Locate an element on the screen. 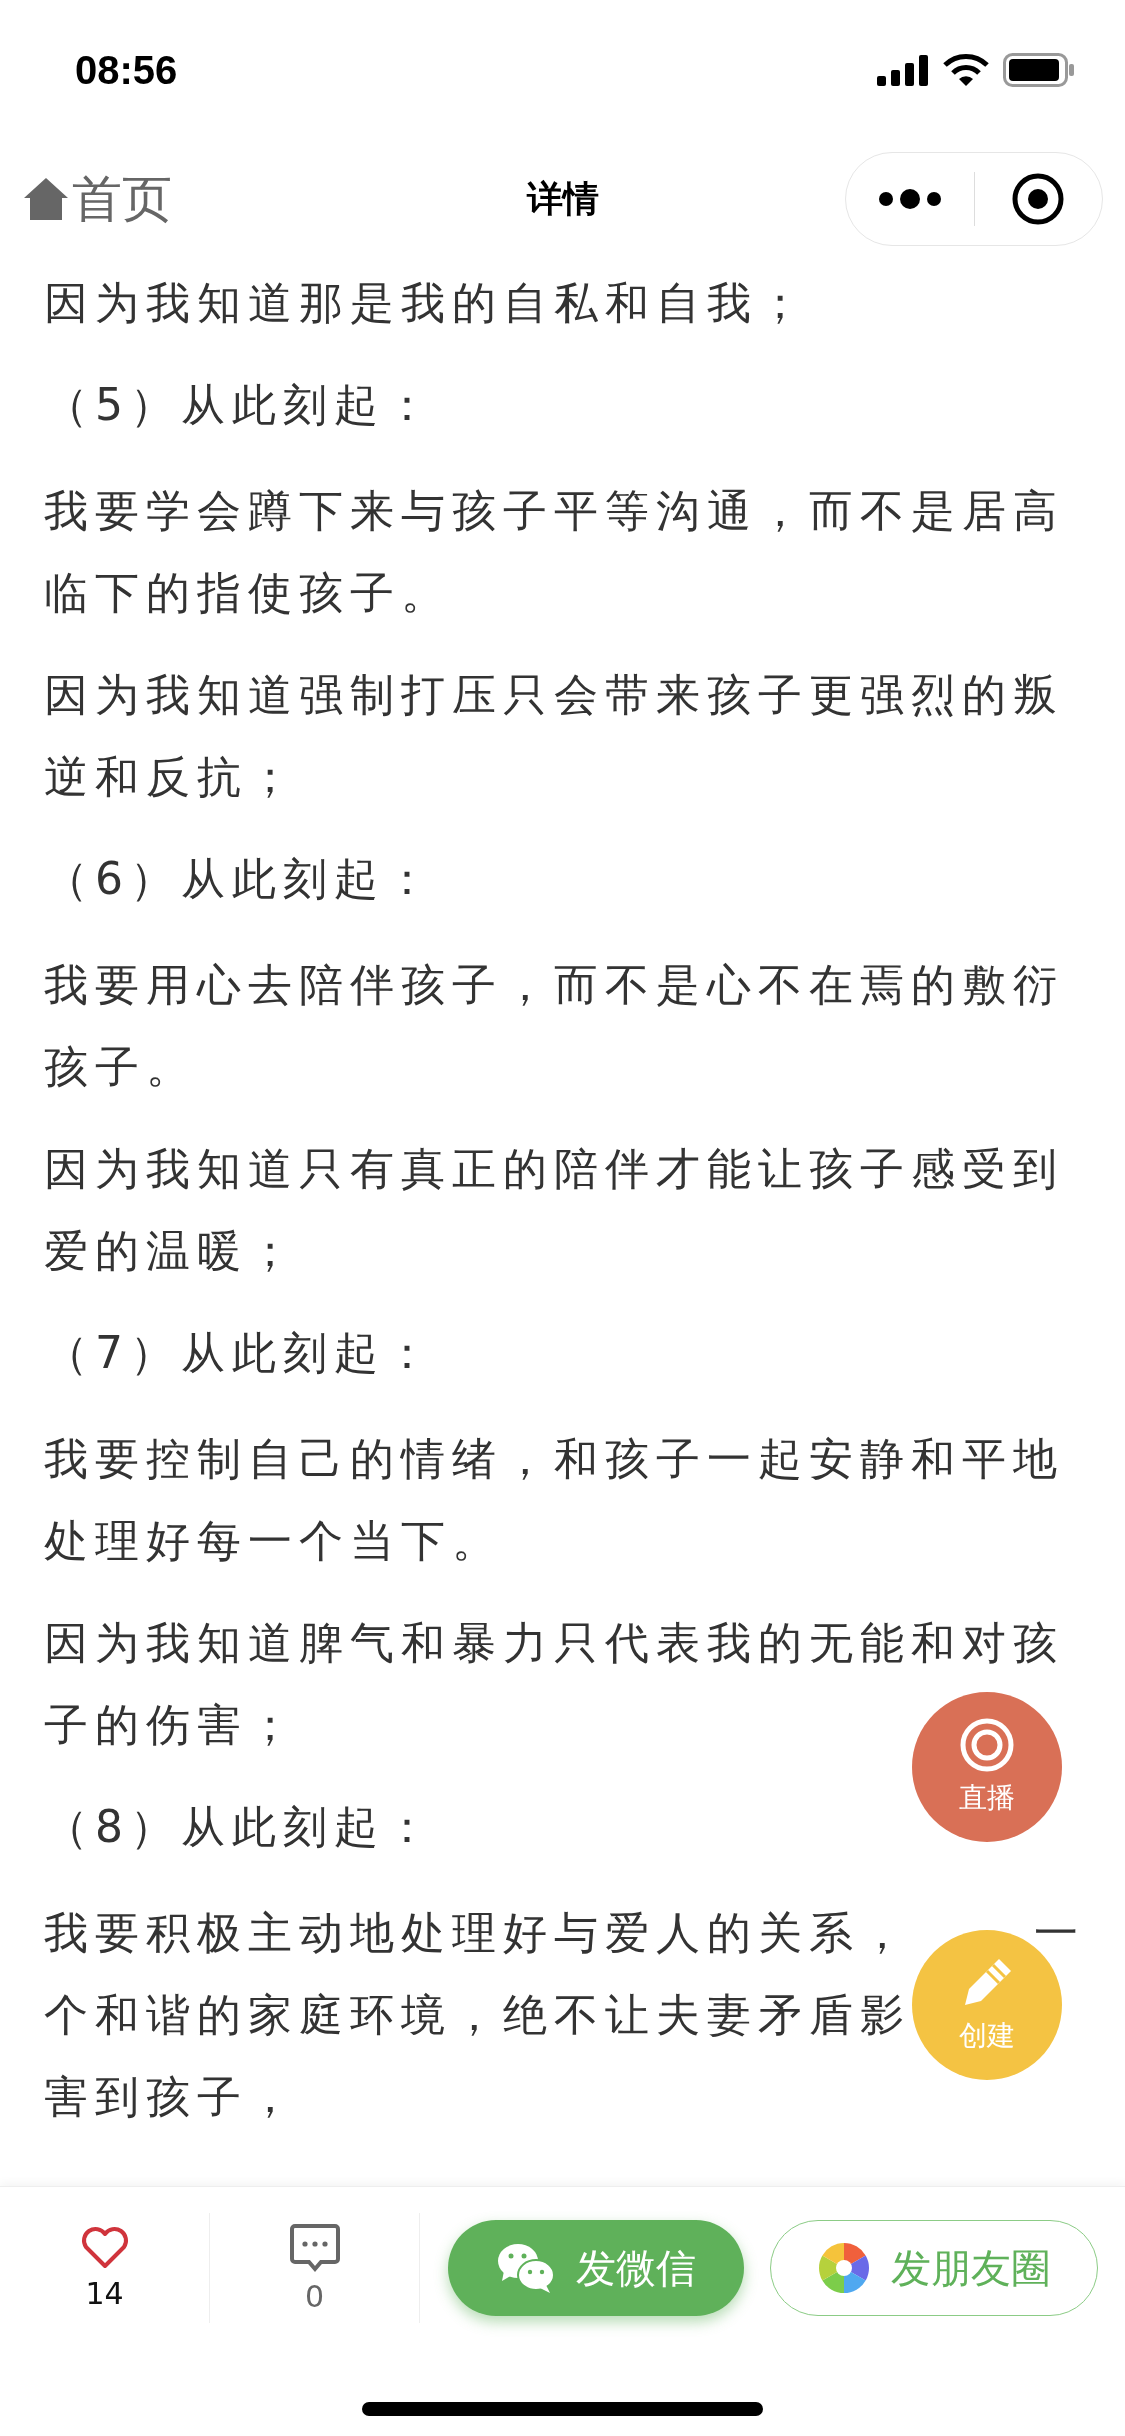 This screenshot has height=2436, width=1125. paragraph-line: 因为我知道强制打压只会带来孩子更强烈的叛 is located at coordinates (554, 695).